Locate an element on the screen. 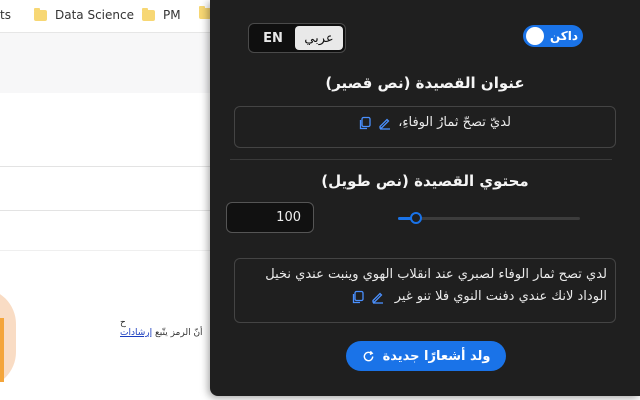 Image resolution: width=640 pixels, height=400 pixels. language-option-ar: عربي is located at coordinates (319, 38).